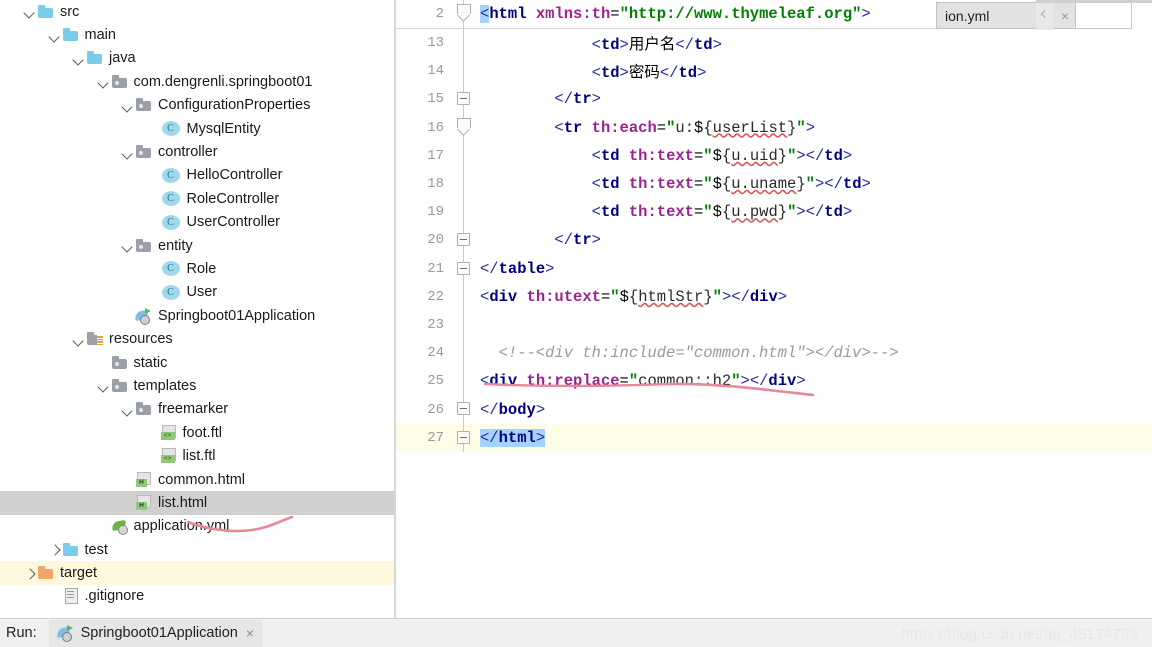  I want to click on tree-item-rolecontroller: C RoleController, so click(198, 198).